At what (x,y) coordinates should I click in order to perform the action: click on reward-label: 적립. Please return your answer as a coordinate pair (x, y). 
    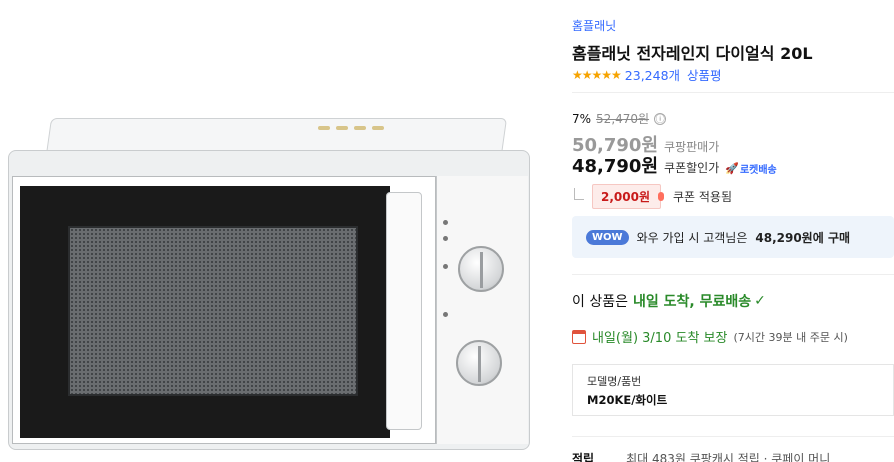
    Looking at the image, I should click on (583, 457).